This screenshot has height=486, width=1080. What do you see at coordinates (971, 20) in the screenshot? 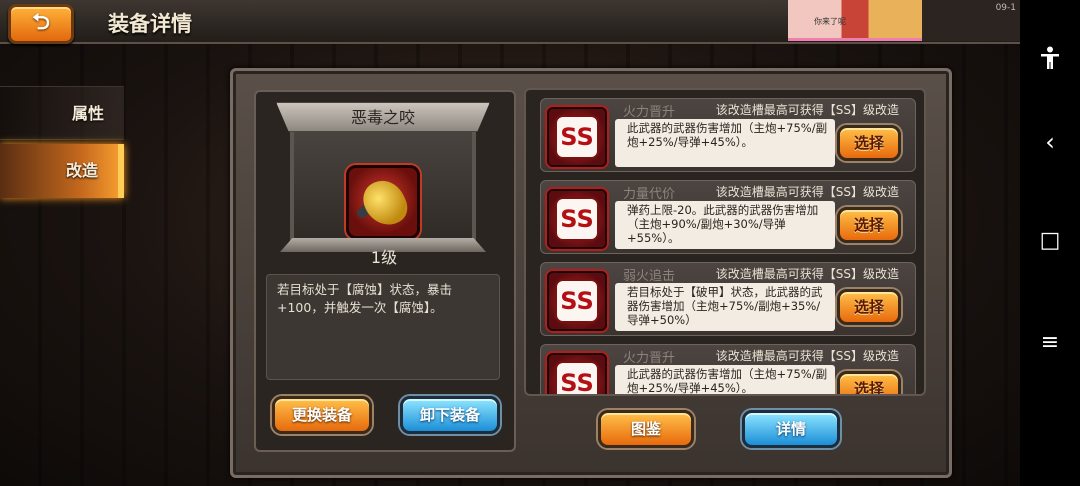
I see `video-overlay-side: 09-1` at bounding box center [971, 20].